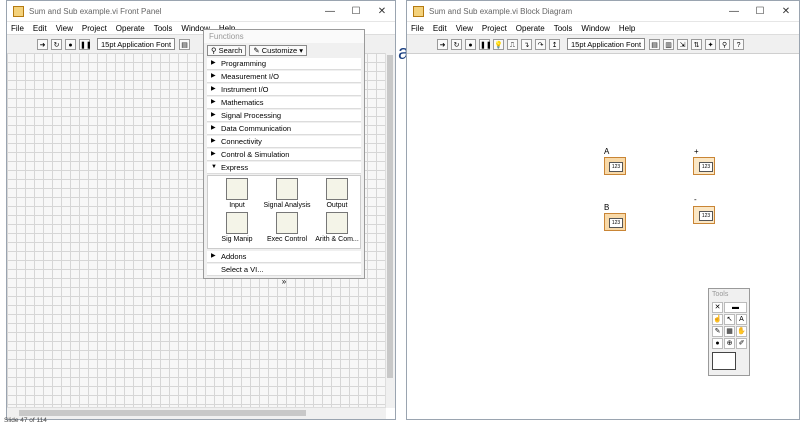  I want to click on scroll-tool-icon: ✋, so click(741, 331).